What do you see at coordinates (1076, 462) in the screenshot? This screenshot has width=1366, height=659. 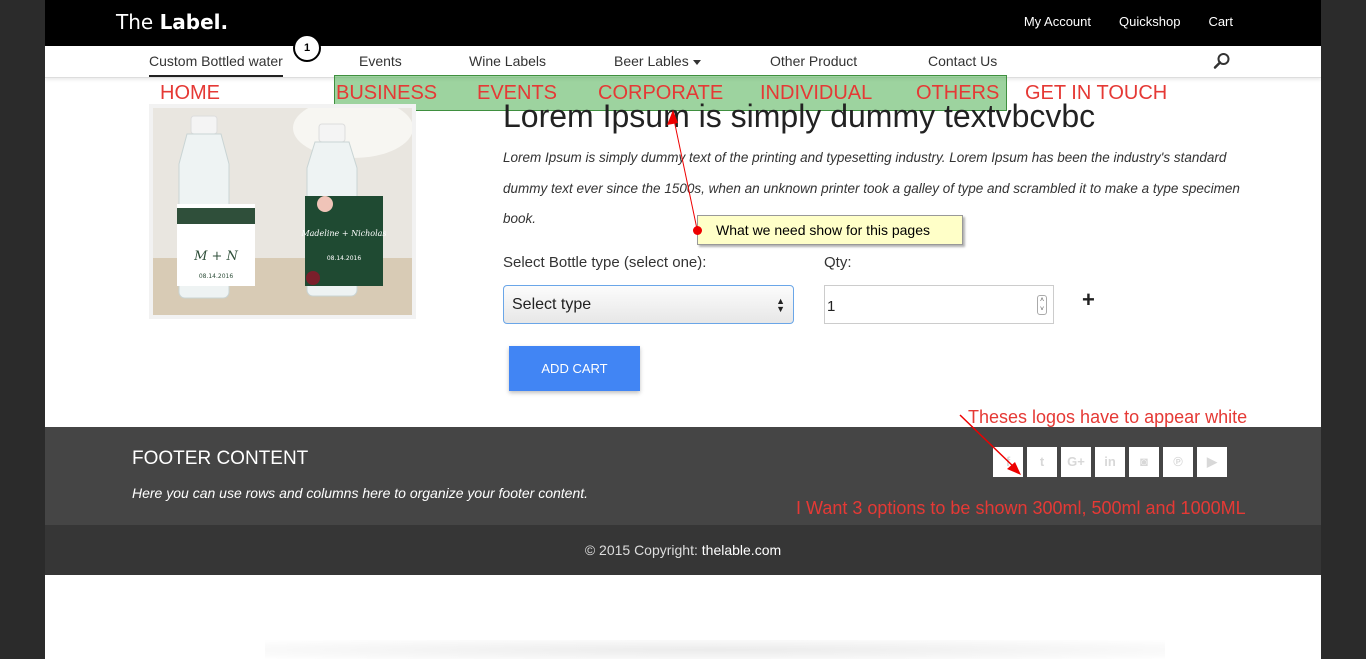 I see `google-plus-icon: G+` at bounding box center [1076, 462].